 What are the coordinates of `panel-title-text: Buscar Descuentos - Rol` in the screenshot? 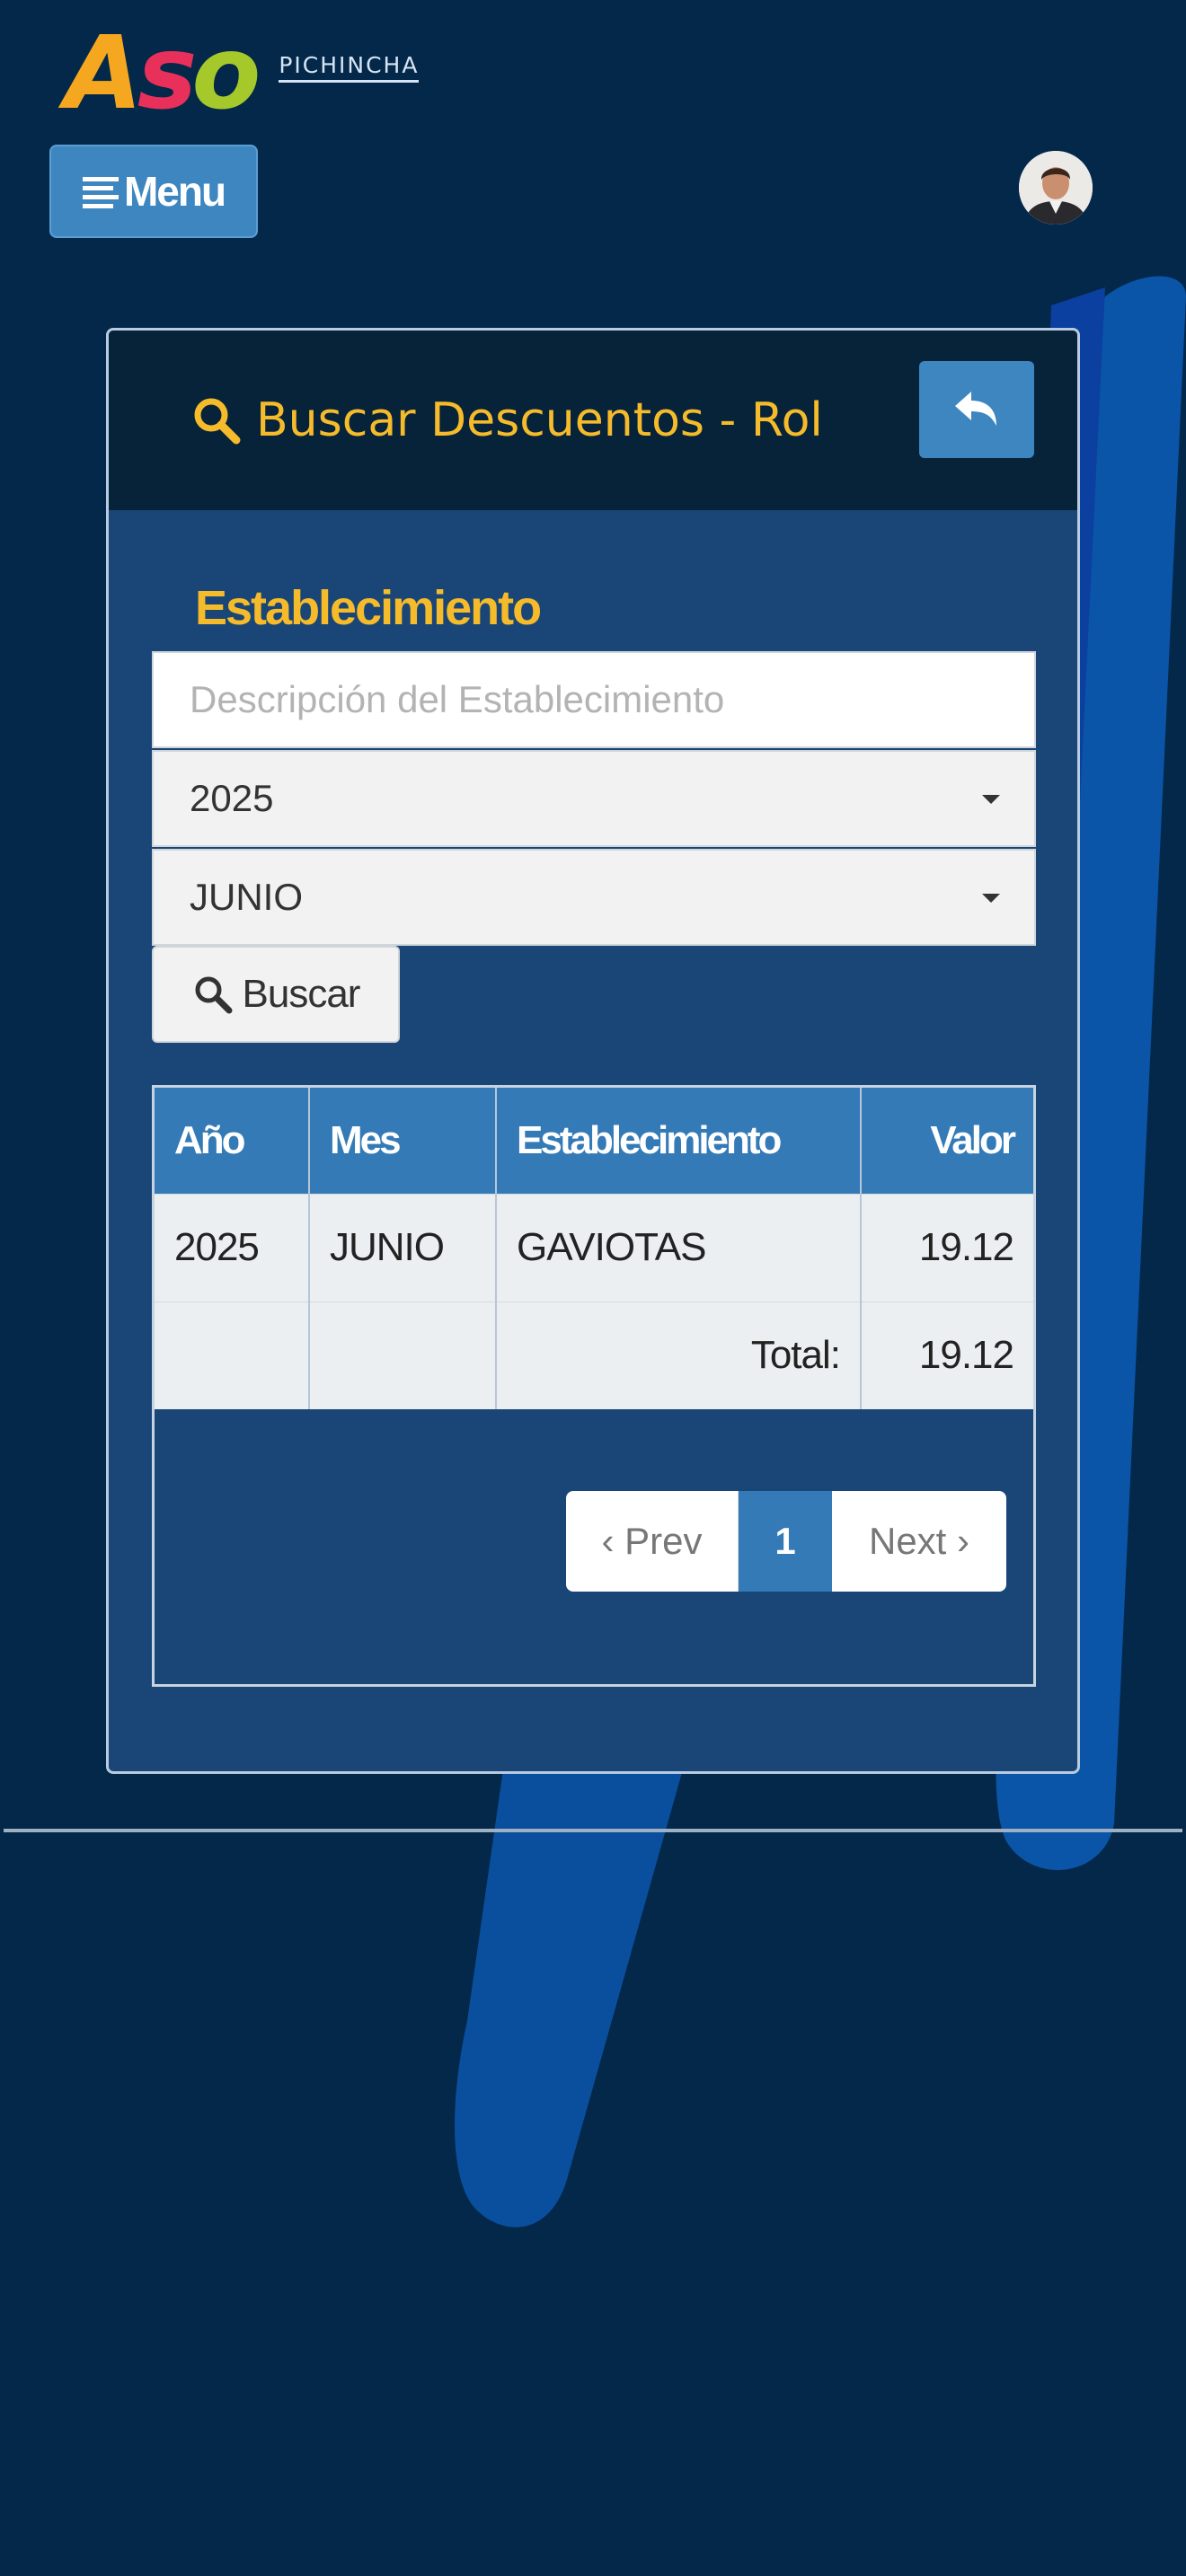 It's located at (539, 420).